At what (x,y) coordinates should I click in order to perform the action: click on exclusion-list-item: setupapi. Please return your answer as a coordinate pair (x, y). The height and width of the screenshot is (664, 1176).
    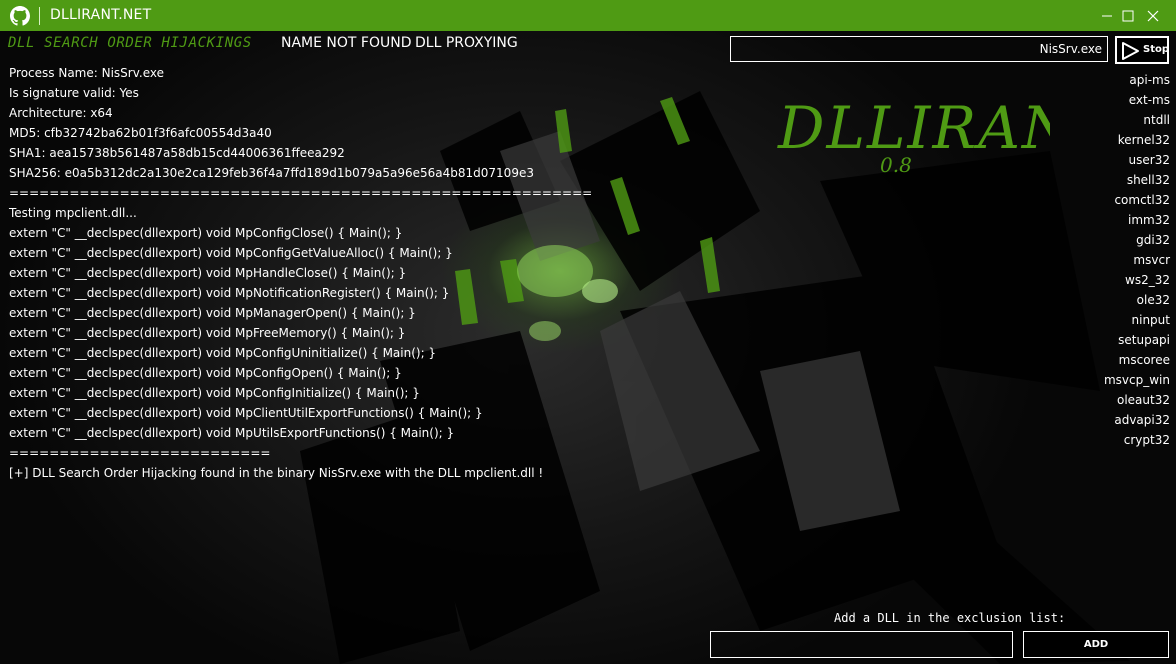
    Looking at the image, I should click on (1137, 340).